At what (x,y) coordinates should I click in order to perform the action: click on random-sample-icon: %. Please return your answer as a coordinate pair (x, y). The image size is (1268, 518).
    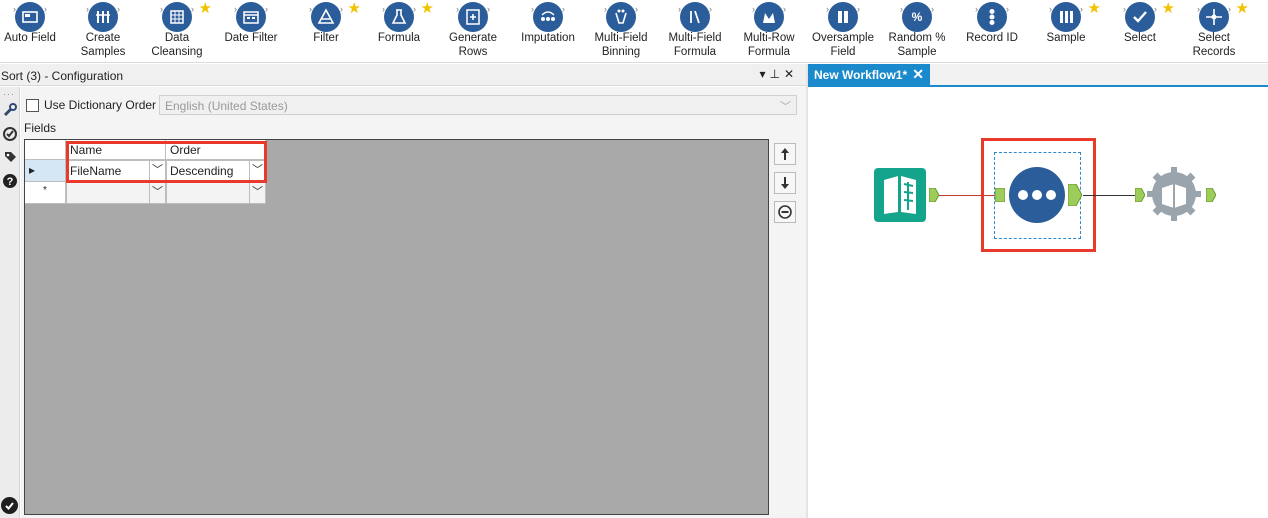
    Looking at the image, I should click on (917, 17).